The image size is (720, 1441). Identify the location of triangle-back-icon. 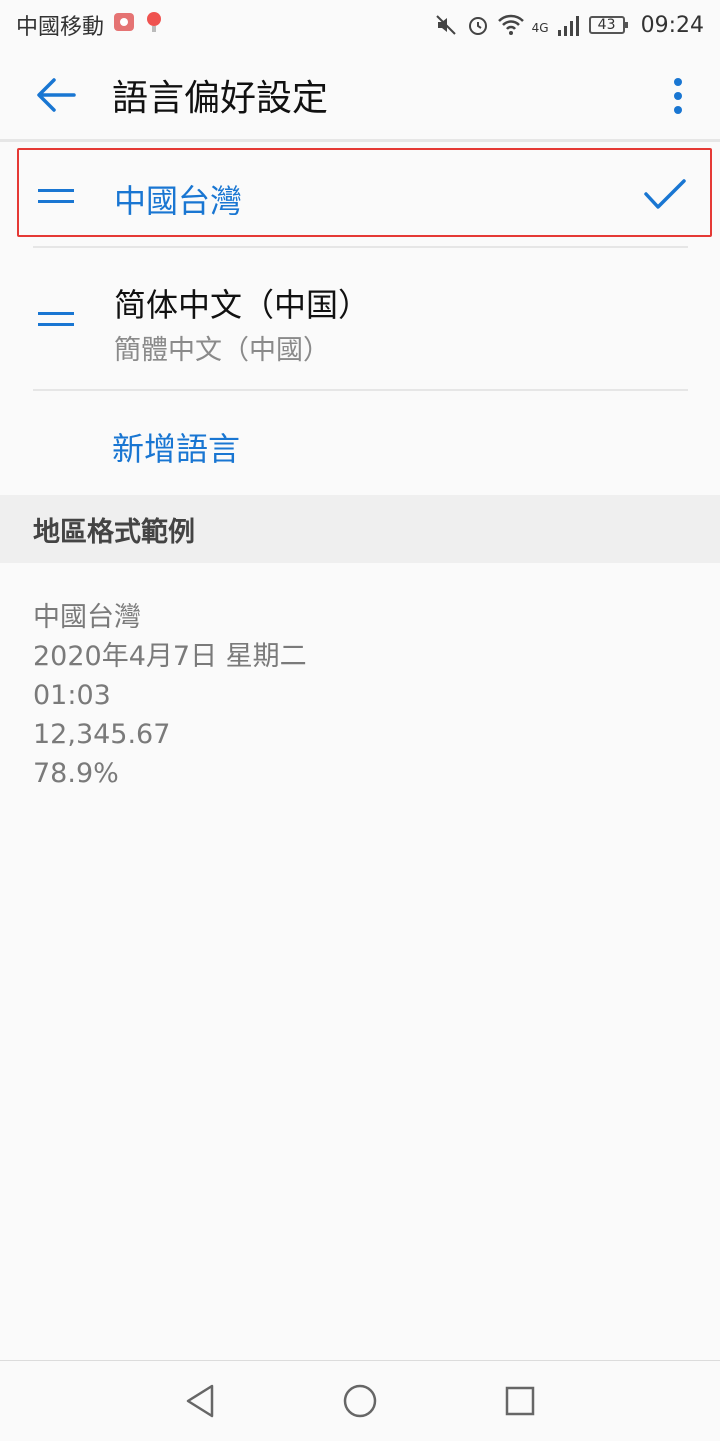
(200, 1401).